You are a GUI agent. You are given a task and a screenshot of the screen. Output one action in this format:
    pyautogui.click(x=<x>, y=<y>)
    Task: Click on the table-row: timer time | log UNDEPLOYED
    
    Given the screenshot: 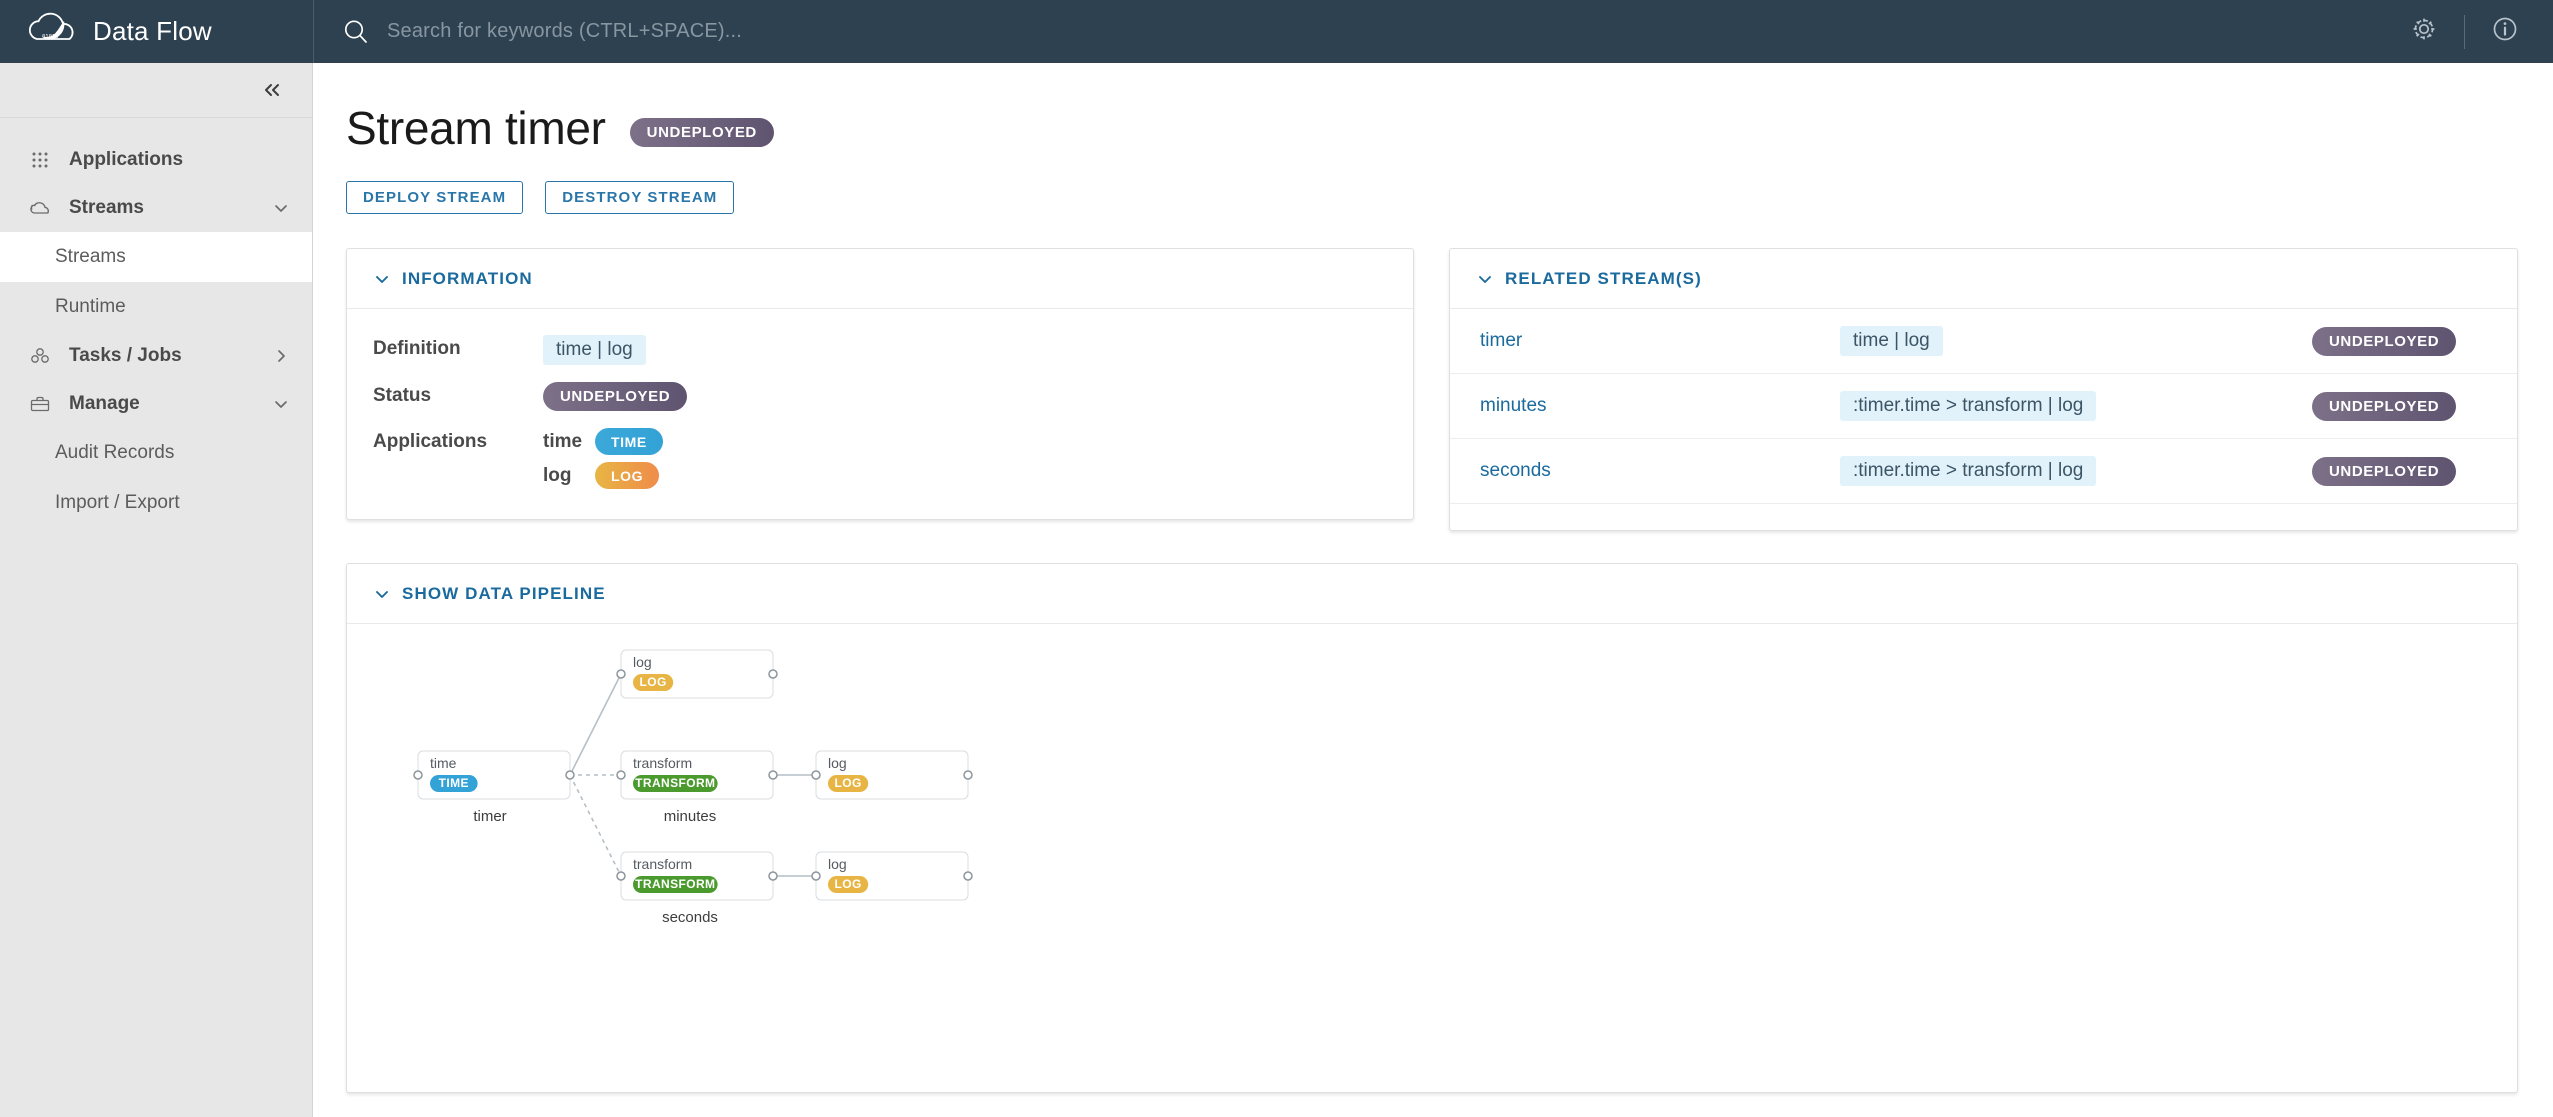 What is the action you would take?
    pyautogui.click(x=1983, y=341)
    